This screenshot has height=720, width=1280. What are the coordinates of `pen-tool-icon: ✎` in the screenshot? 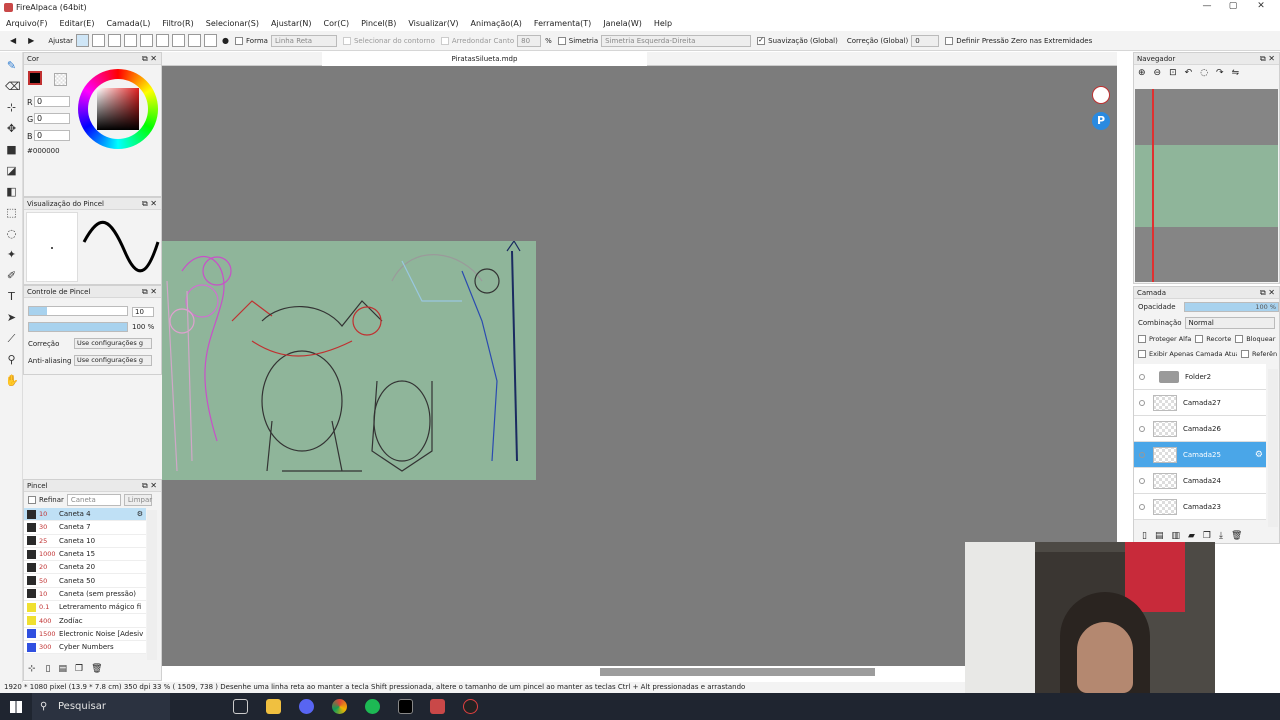 It's located at (11, 65).